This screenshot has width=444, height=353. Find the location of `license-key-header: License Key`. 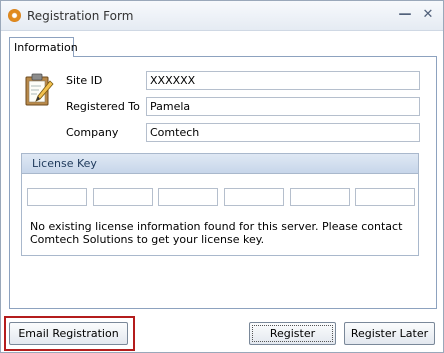

license-key-header: License Key is located at coordinates (220, 164).